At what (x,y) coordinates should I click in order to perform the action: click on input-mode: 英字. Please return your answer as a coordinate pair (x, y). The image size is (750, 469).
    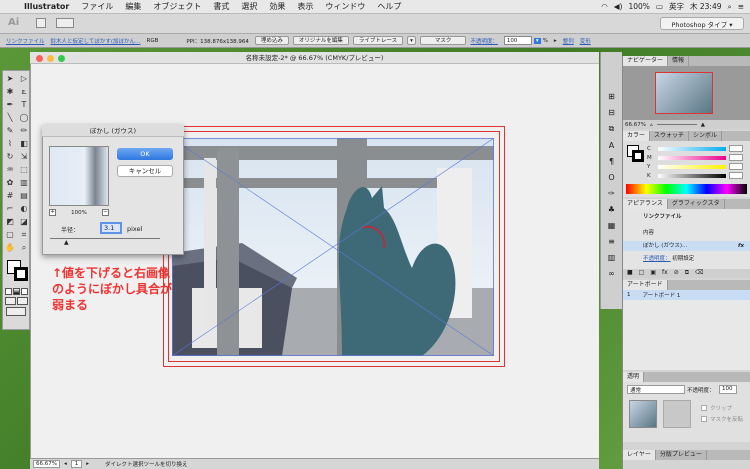
    Looking at the image, I should click on (676, 6).